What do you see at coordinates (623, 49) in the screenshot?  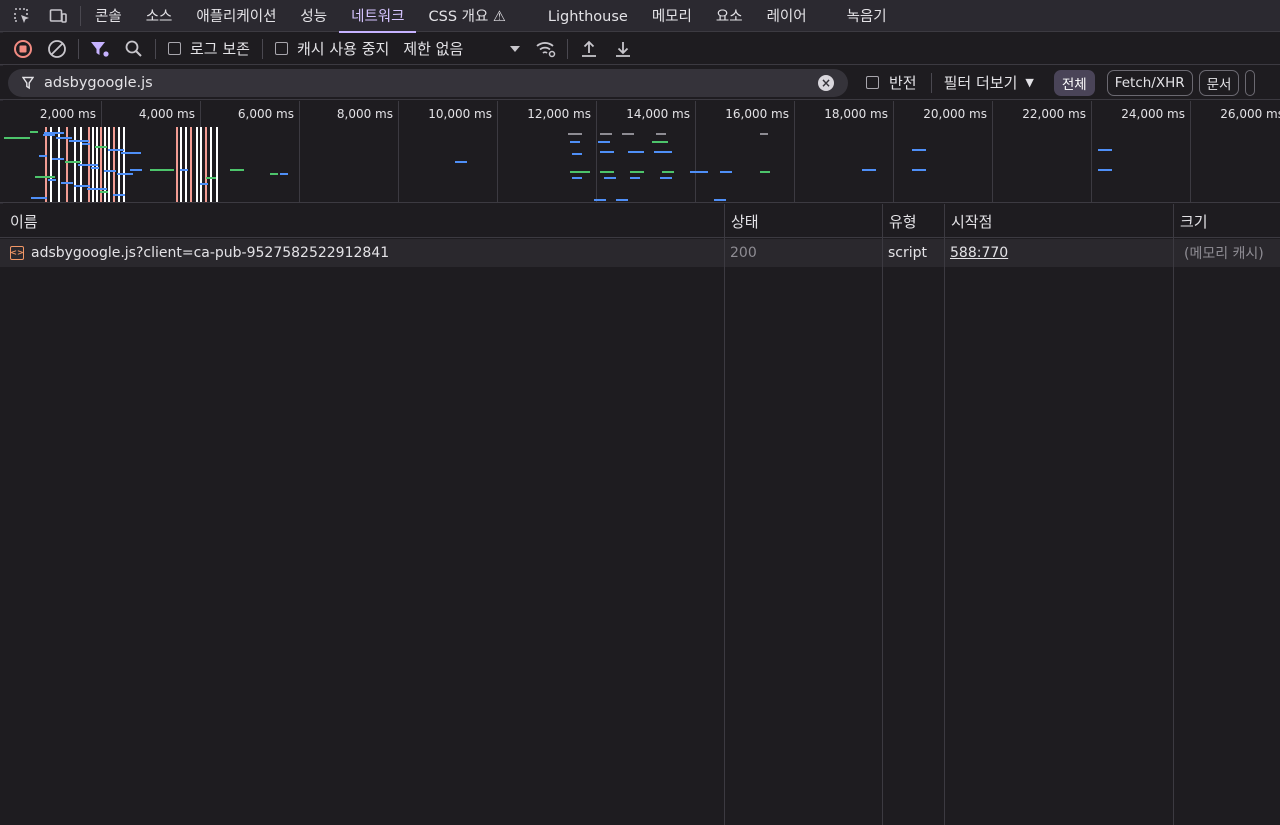 I see `export-har-button` at bounding box center [623, 49].